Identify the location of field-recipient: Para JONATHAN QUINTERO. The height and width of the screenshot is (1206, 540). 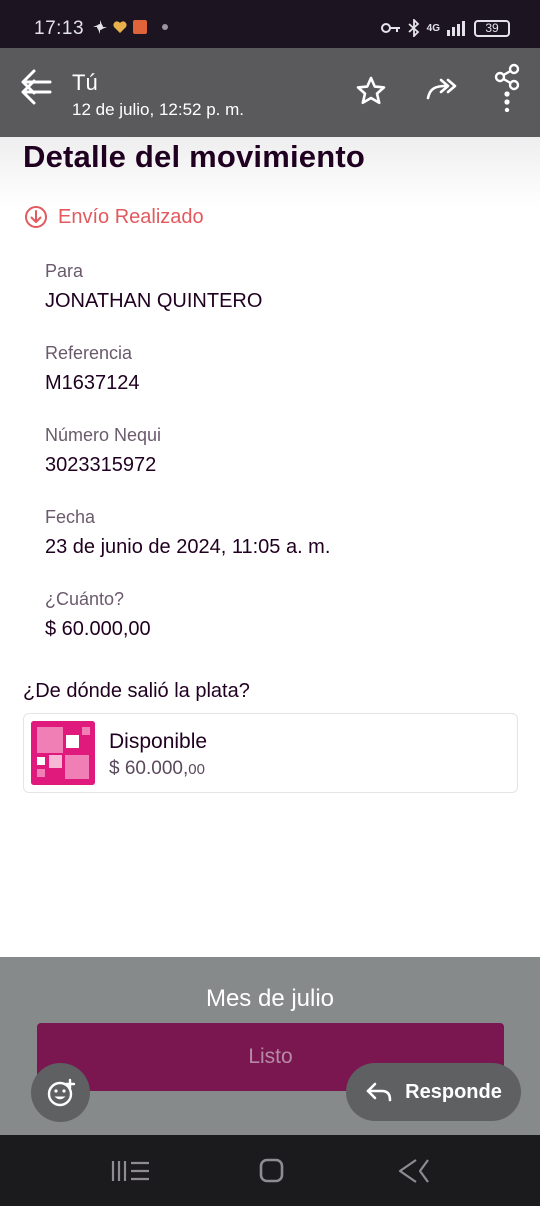
(153, 287).